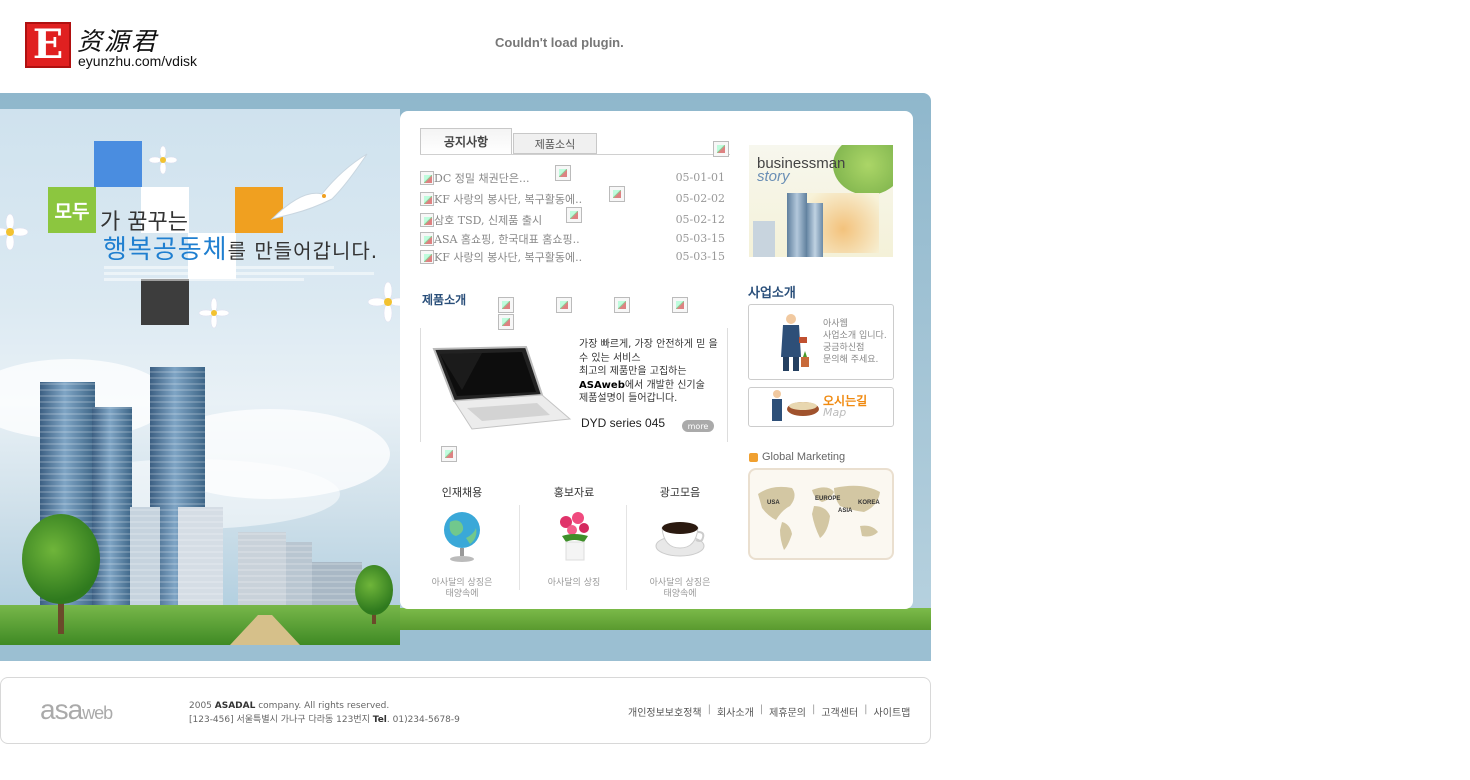 This screenshot has height=780, width=1470. I want to click on deco-square-dark, so click(165, 302).